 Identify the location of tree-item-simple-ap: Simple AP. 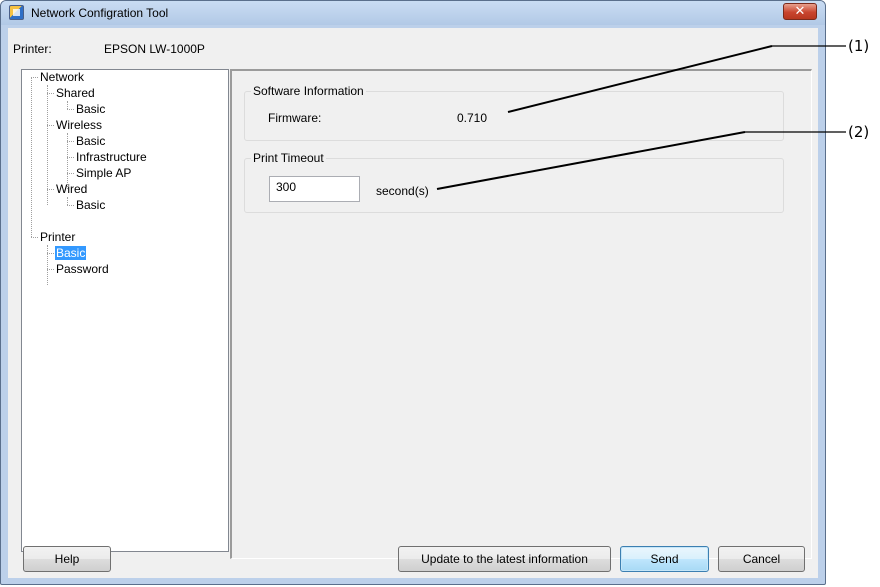
(103, 173).